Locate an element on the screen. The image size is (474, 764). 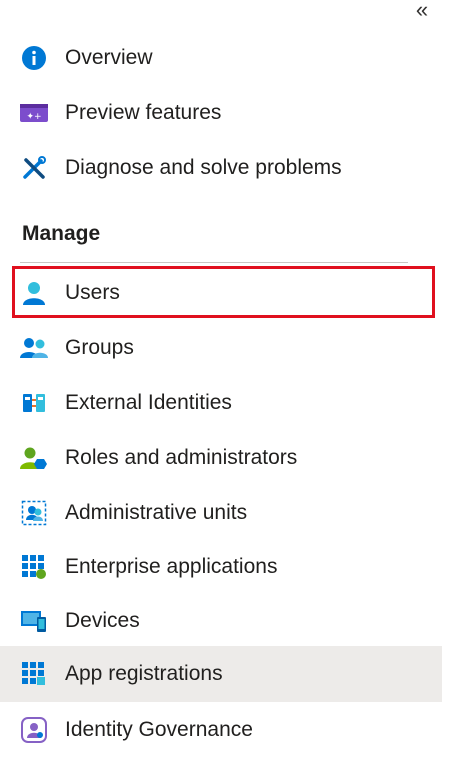
nav-item-app-registrations: App registrations is located at coordinates (221, 674).